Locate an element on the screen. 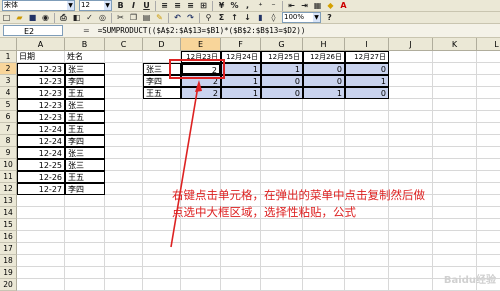 This screenshot has width=500, height=291. annotation-line-2: 点选中大框区域，选择性粘贴，公式 is located at coordinates (264, 212).